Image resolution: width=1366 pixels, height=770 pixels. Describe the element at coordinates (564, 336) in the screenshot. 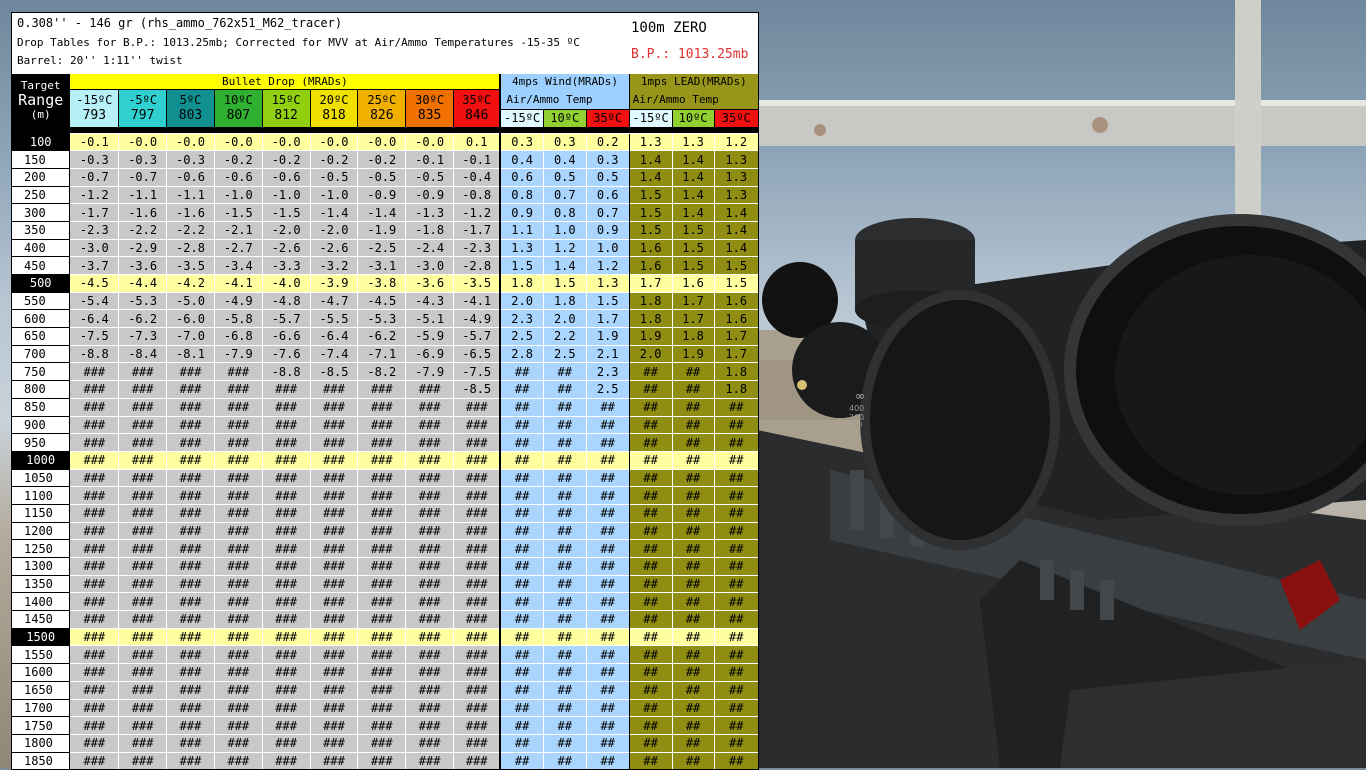

I see `wind-cell: 2.2` at that location.